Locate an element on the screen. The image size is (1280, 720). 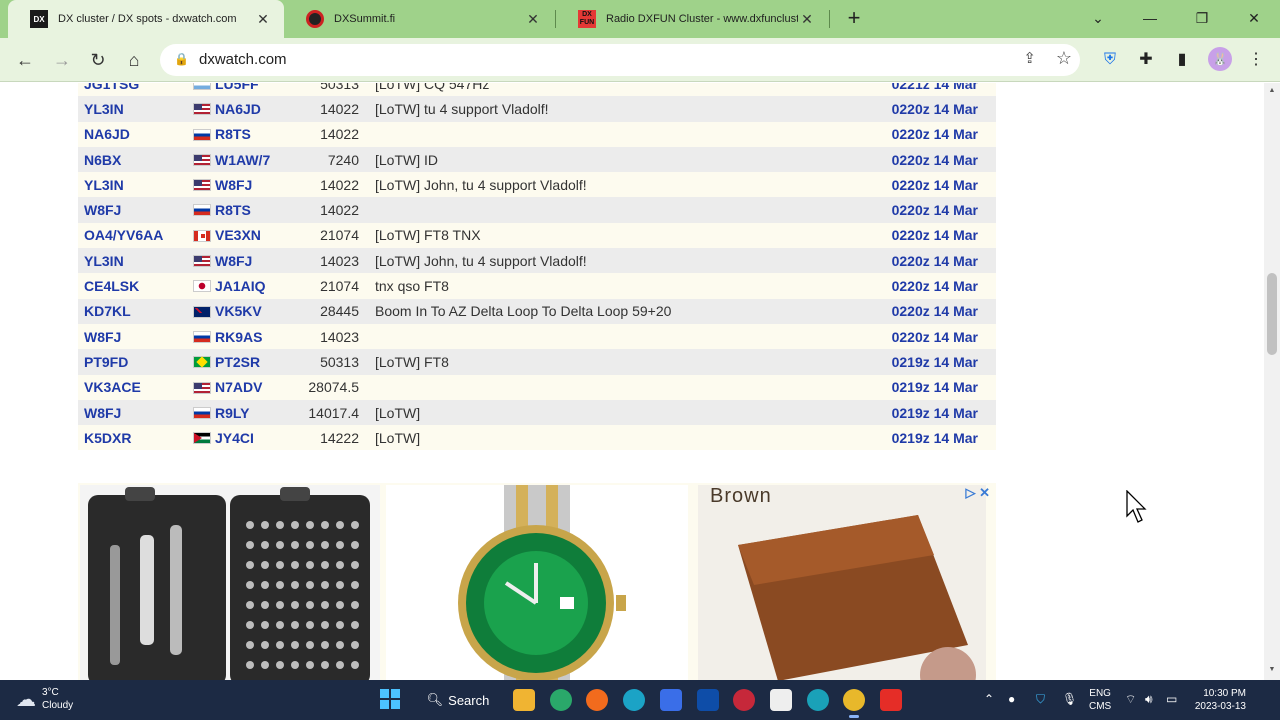
taskbar-search: 🔍︎ Search is located at coordinates (458, 700).